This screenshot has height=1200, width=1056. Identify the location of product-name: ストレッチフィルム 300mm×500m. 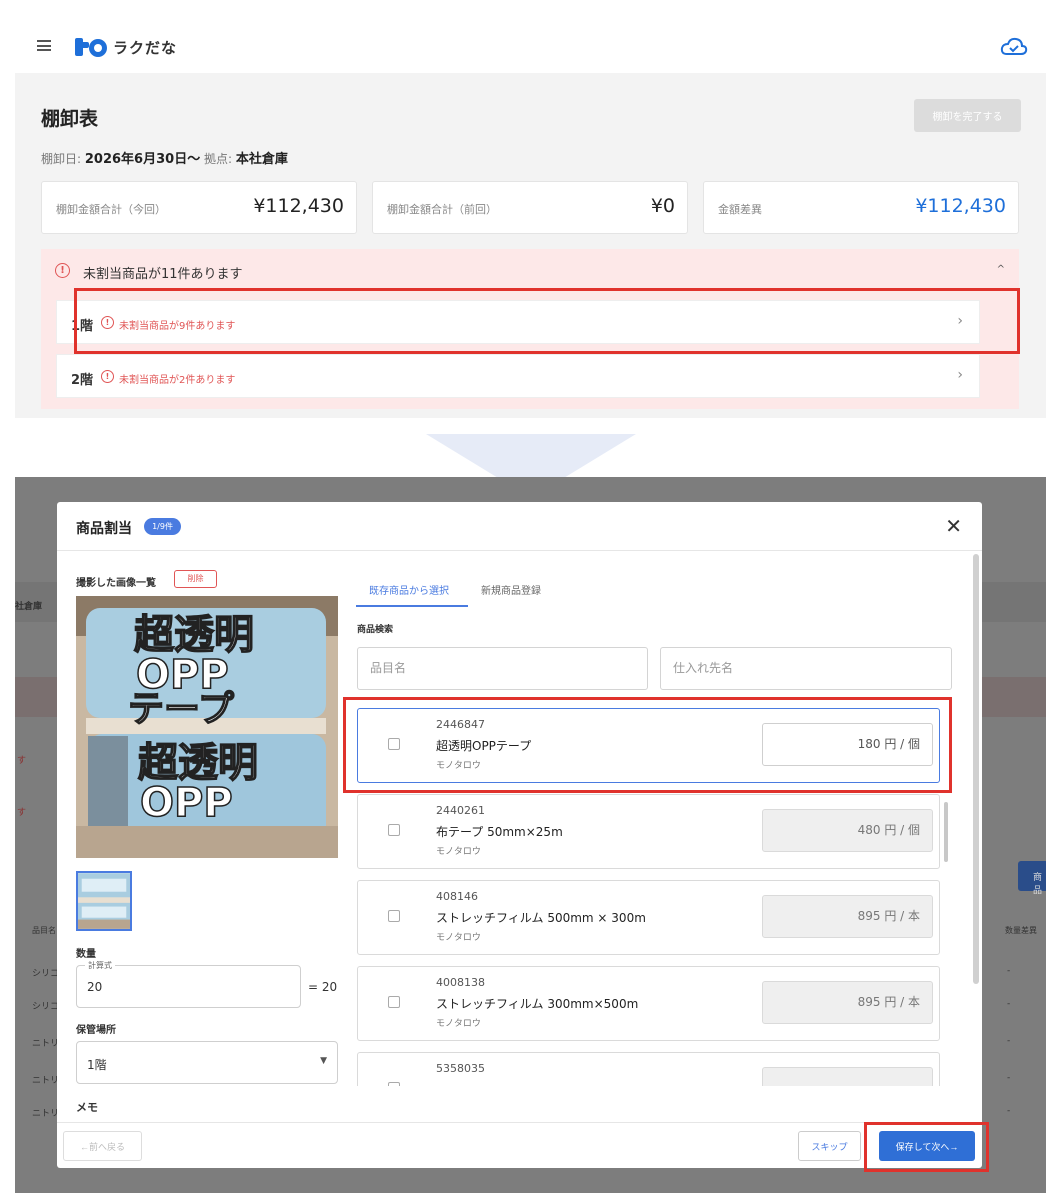
(537, 1004).